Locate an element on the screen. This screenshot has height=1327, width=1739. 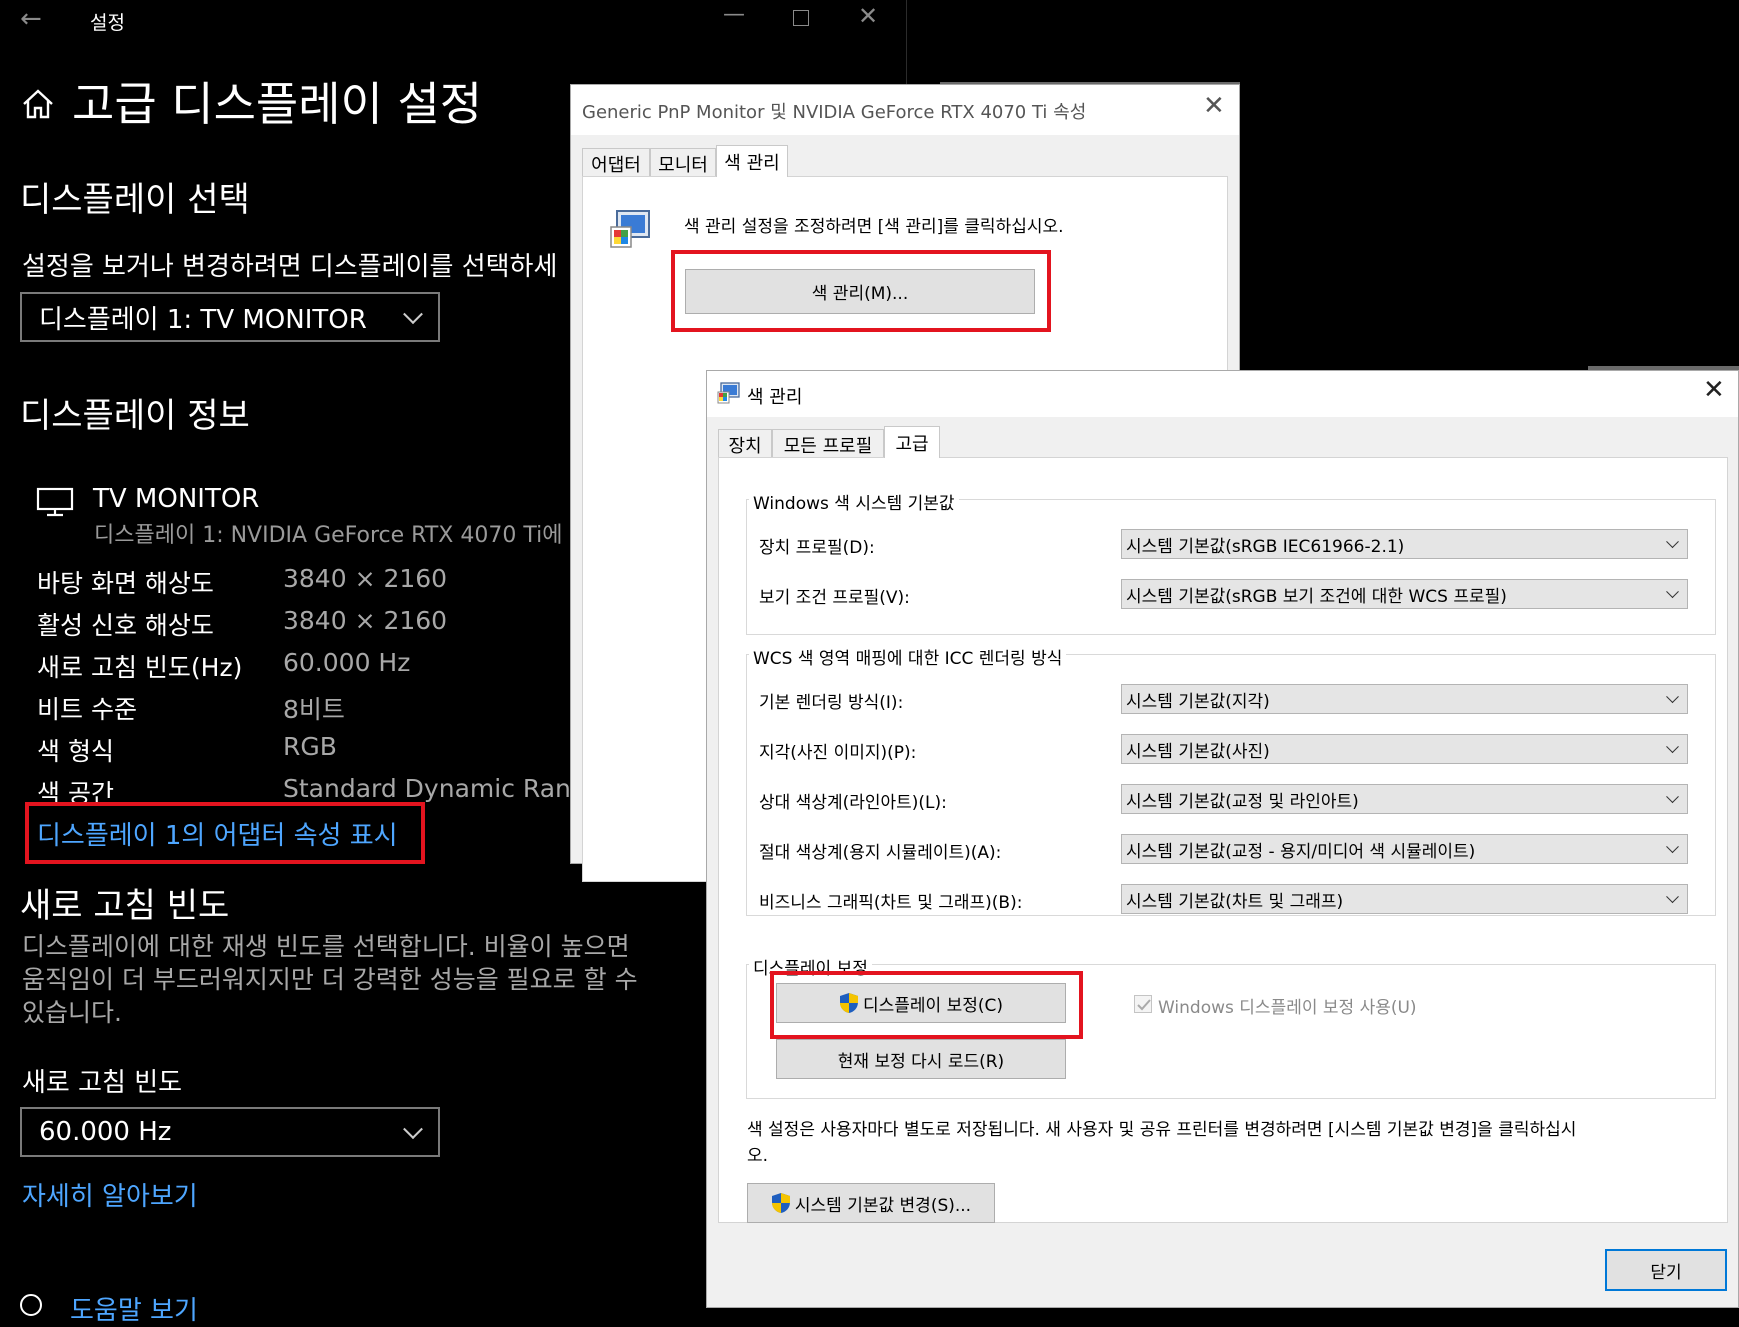
combo-label: 절대 색상계(용지 시뮬레이트)(A): is located at coordinates (880, 853).